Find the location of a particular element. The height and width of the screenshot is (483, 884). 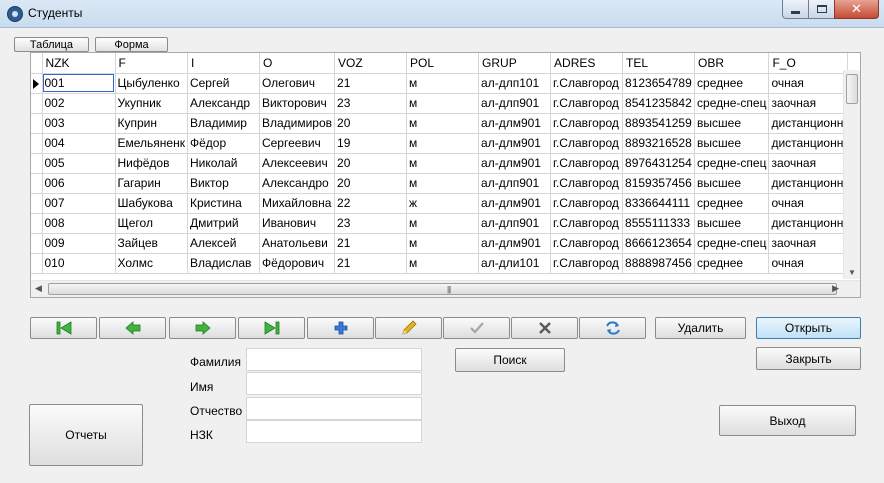

horizontal-scrollbar: ◀ ||| ▶ is located at coordinates (445, 288).